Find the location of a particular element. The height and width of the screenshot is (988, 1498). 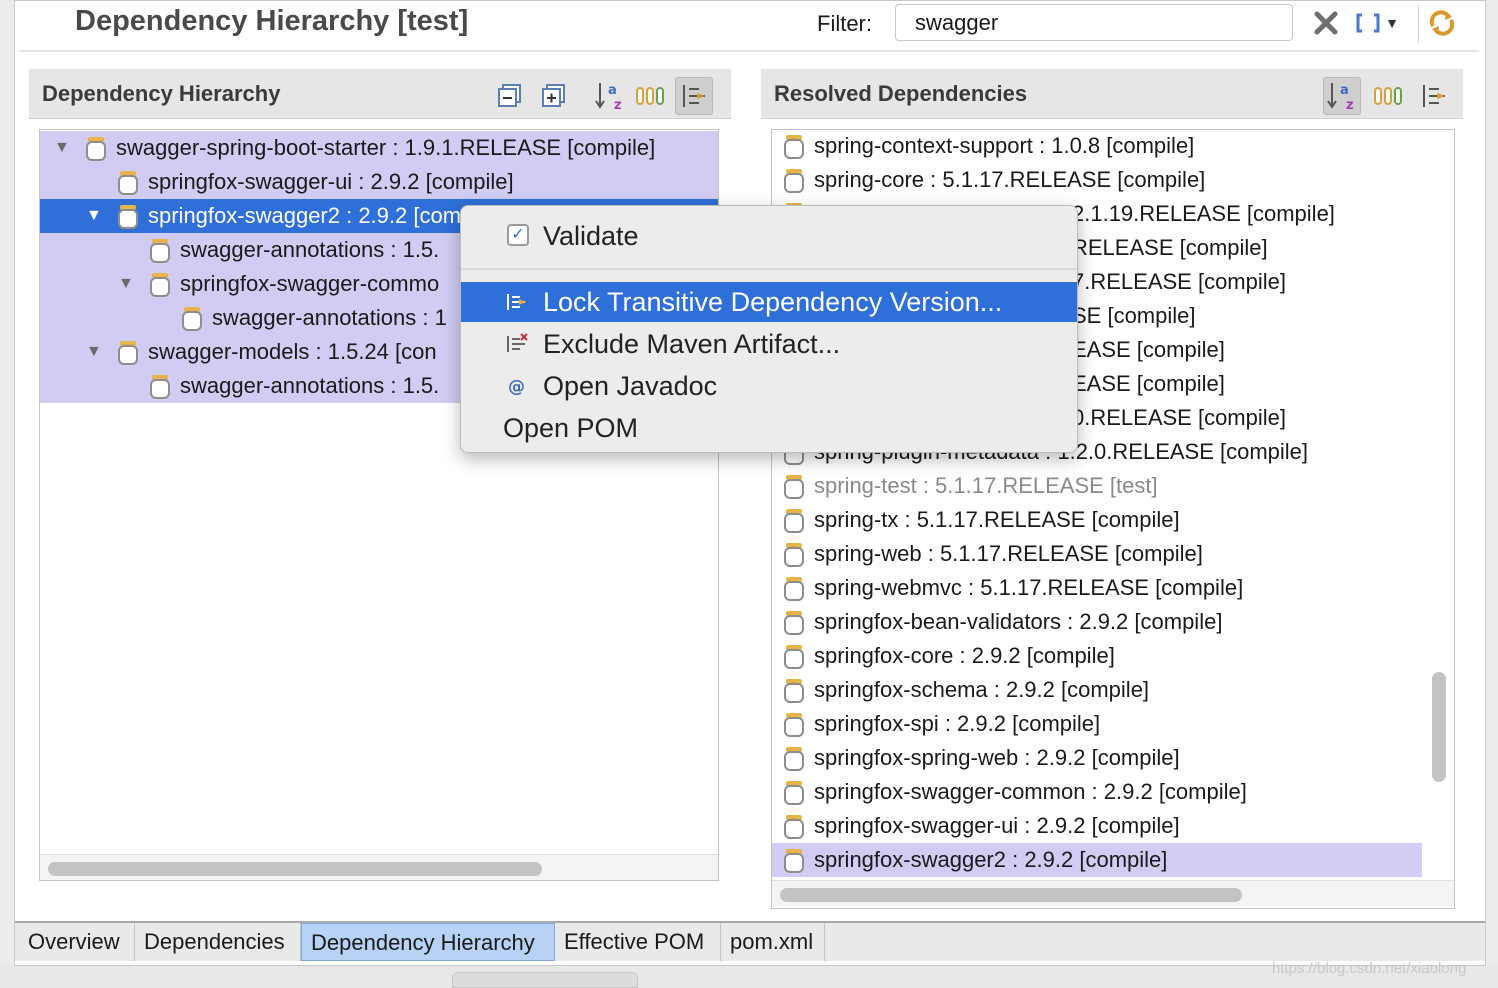

list-item-label: springfox-schema : 2.9.2 [compile] is located at coordinates (982, 689).